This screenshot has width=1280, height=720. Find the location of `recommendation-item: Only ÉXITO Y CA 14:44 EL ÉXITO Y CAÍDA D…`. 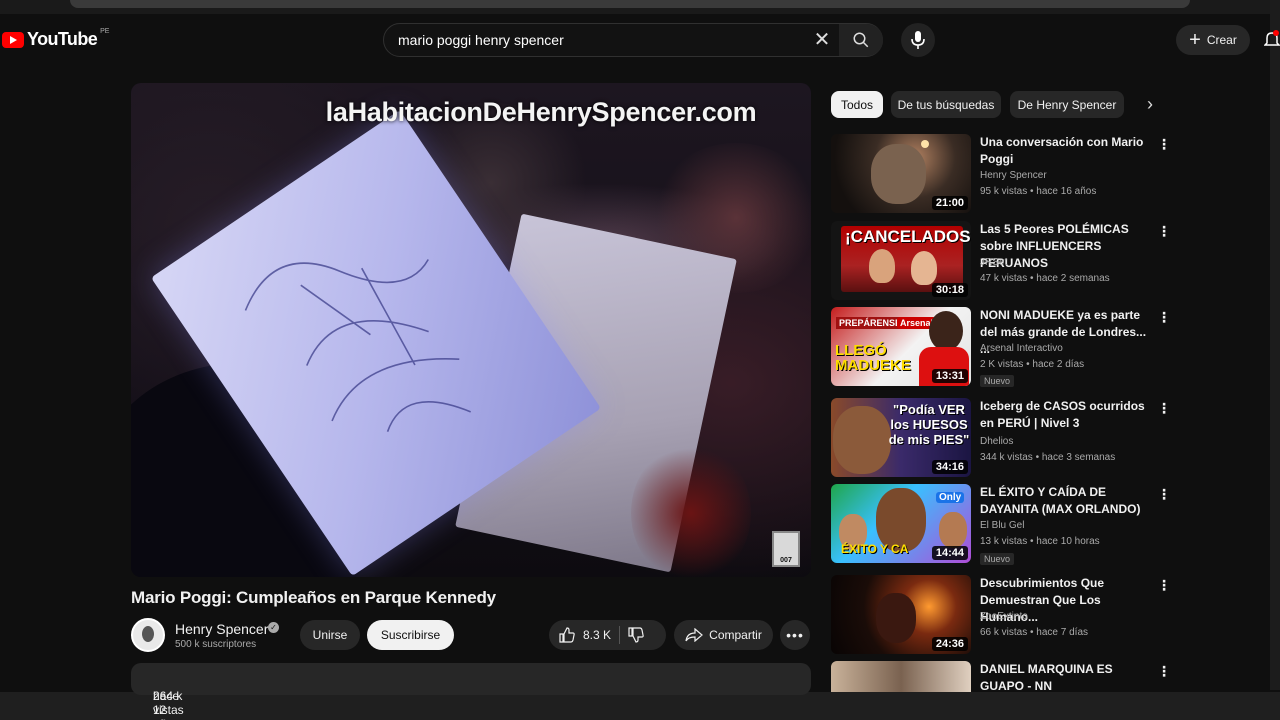

recommendation-item: Only ÉXITO Y CA 14:44 EL ÉXITO Y CAÍDA D… is located at coordinates (1001, 524).